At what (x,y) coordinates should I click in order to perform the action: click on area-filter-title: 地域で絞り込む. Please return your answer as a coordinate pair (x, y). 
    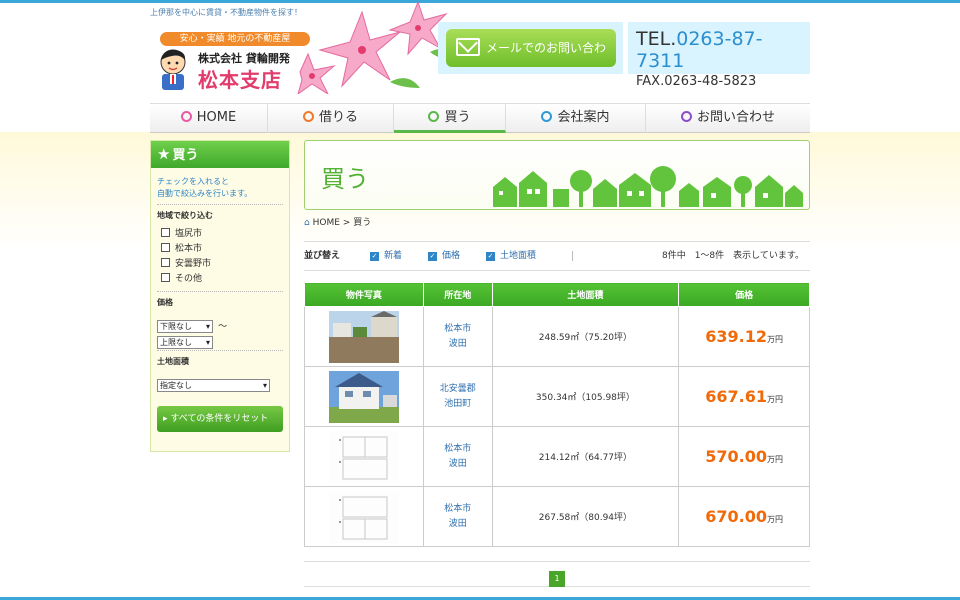
    Looking at the image, I should click on (185, 215).